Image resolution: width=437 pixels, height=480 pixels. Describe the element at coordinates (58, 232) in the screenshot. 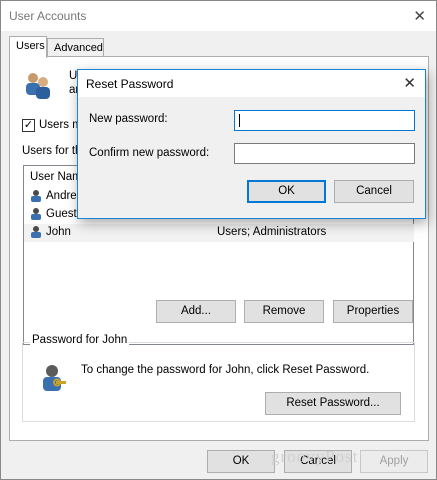

I see `user-name: John` at that location.